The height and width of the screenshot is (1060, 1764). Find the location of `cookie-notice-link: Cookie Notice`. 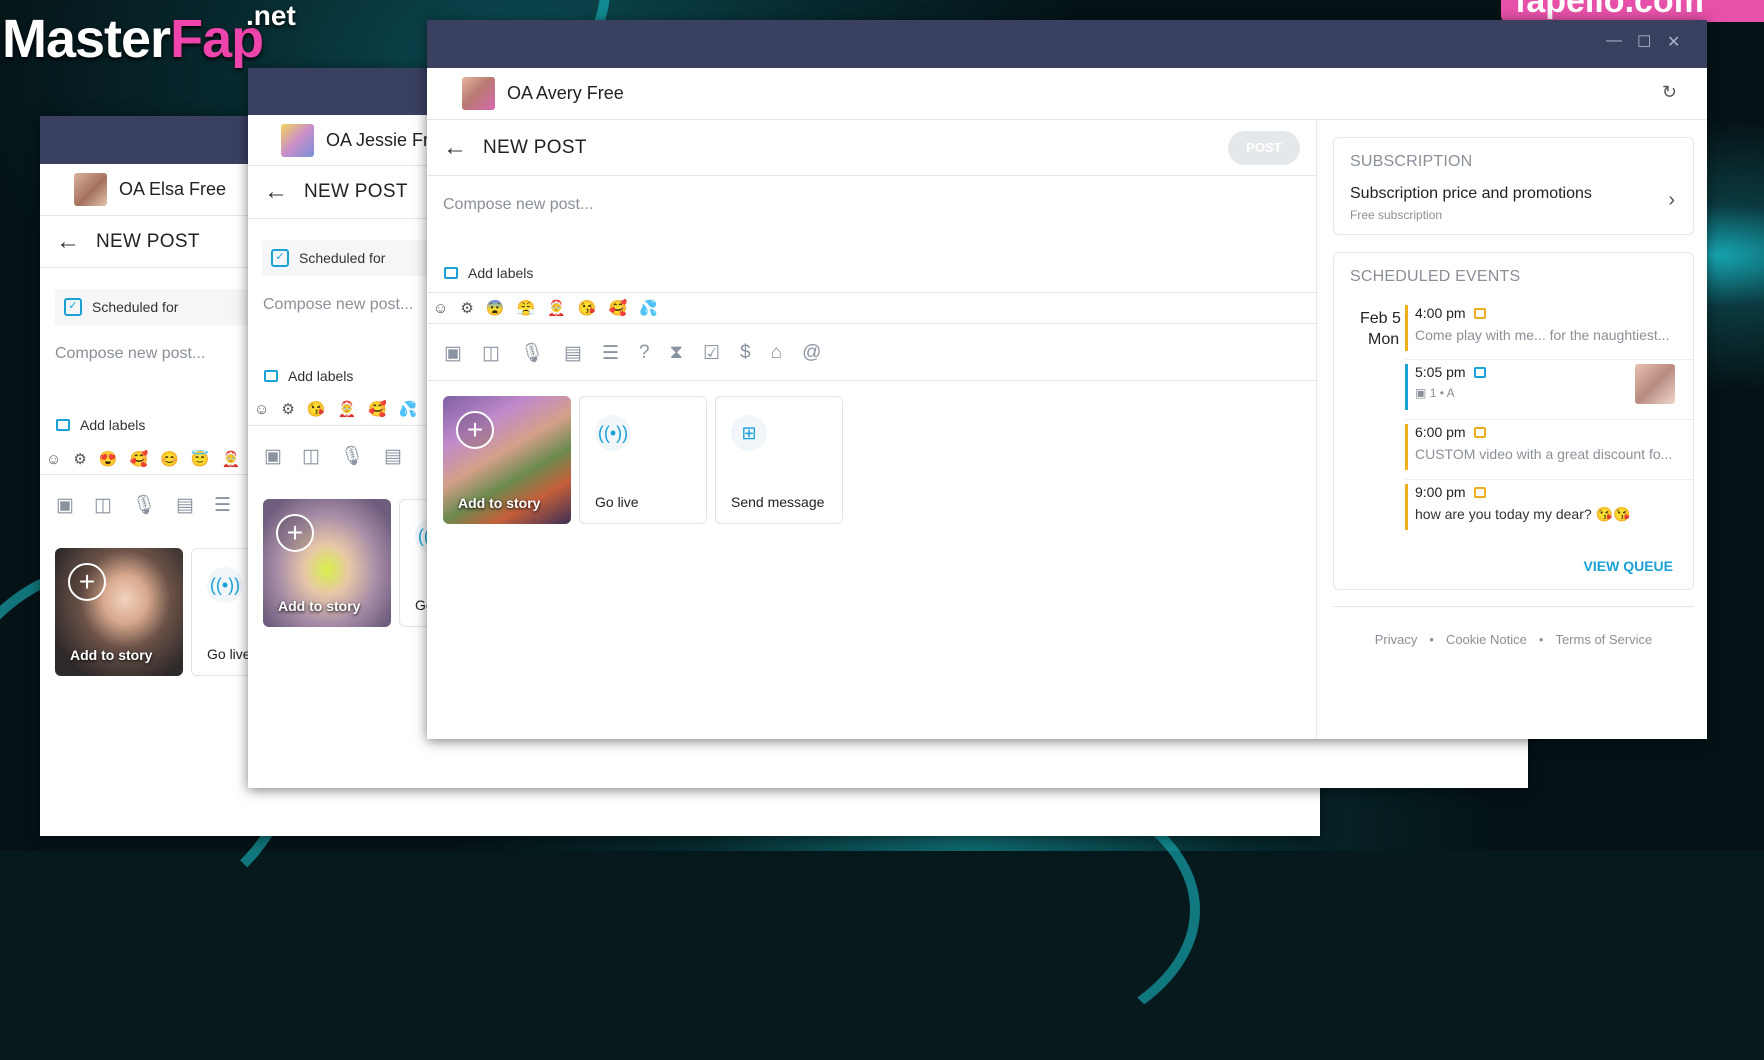

cookie-notice-link: Cookie Notice is located at coordinates (1486, 639).